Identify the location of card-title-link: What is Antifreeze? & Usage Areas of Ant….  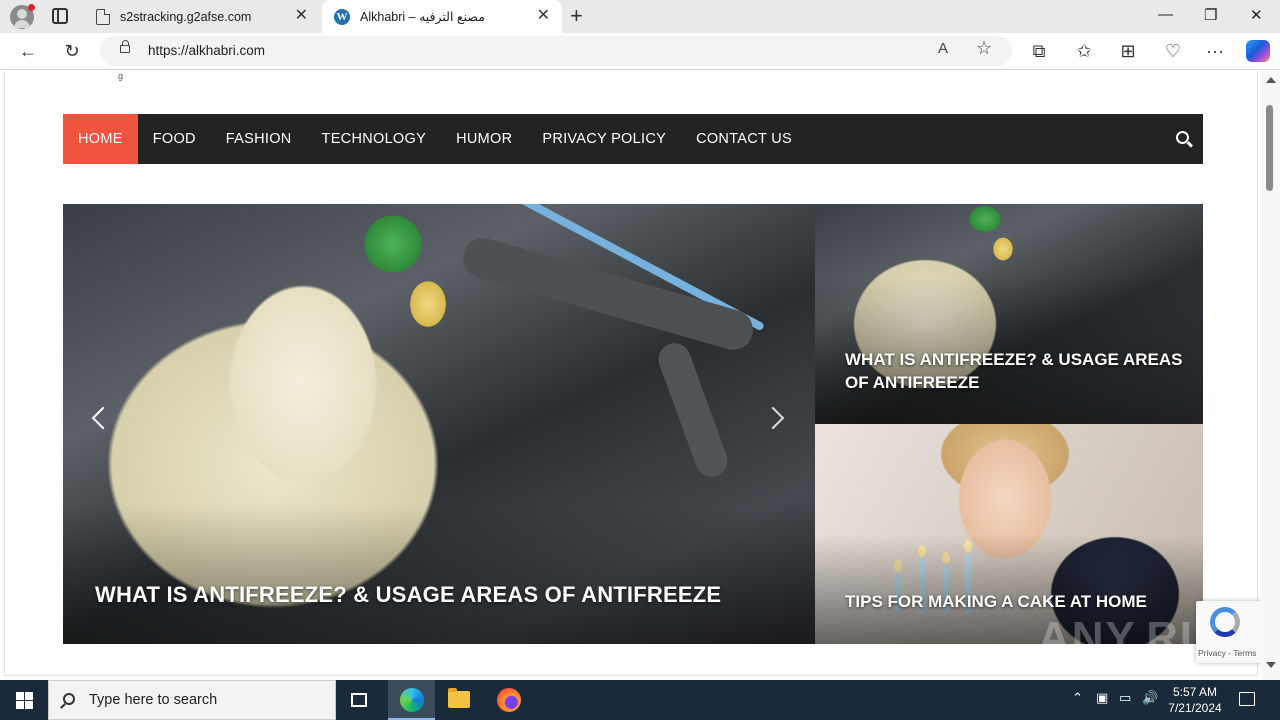
(1015, 371).